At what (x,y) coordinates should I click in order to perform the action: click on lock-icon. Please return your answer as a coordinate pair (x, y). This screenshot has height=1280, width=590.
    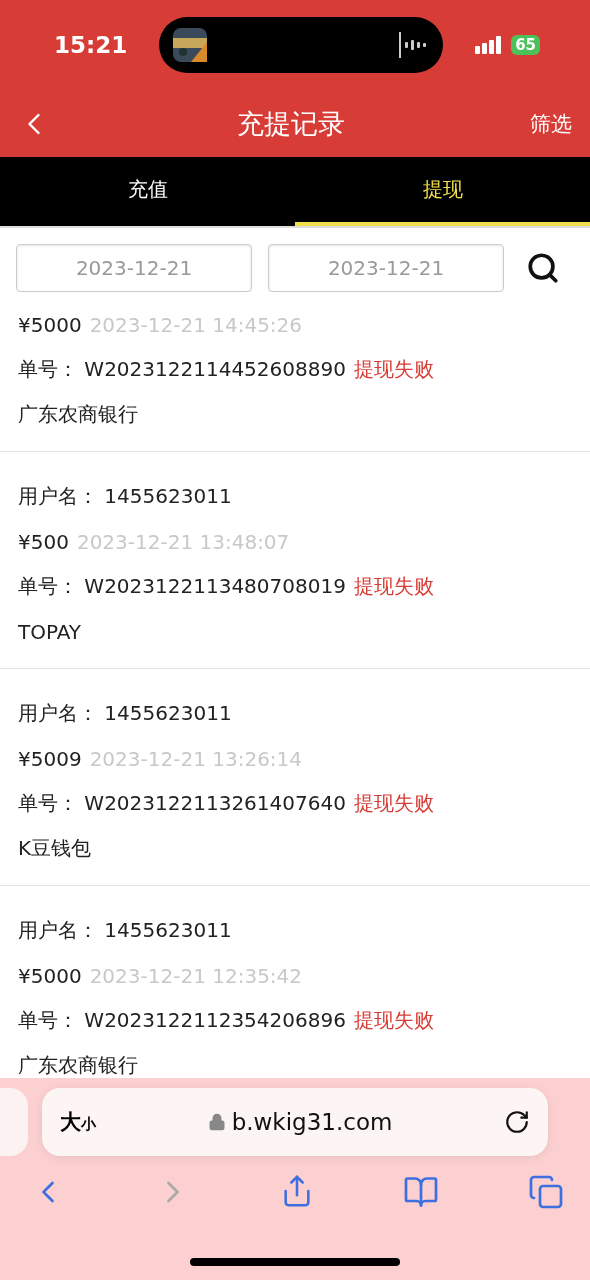
    Looking at the image, I should click on (216, 1122).